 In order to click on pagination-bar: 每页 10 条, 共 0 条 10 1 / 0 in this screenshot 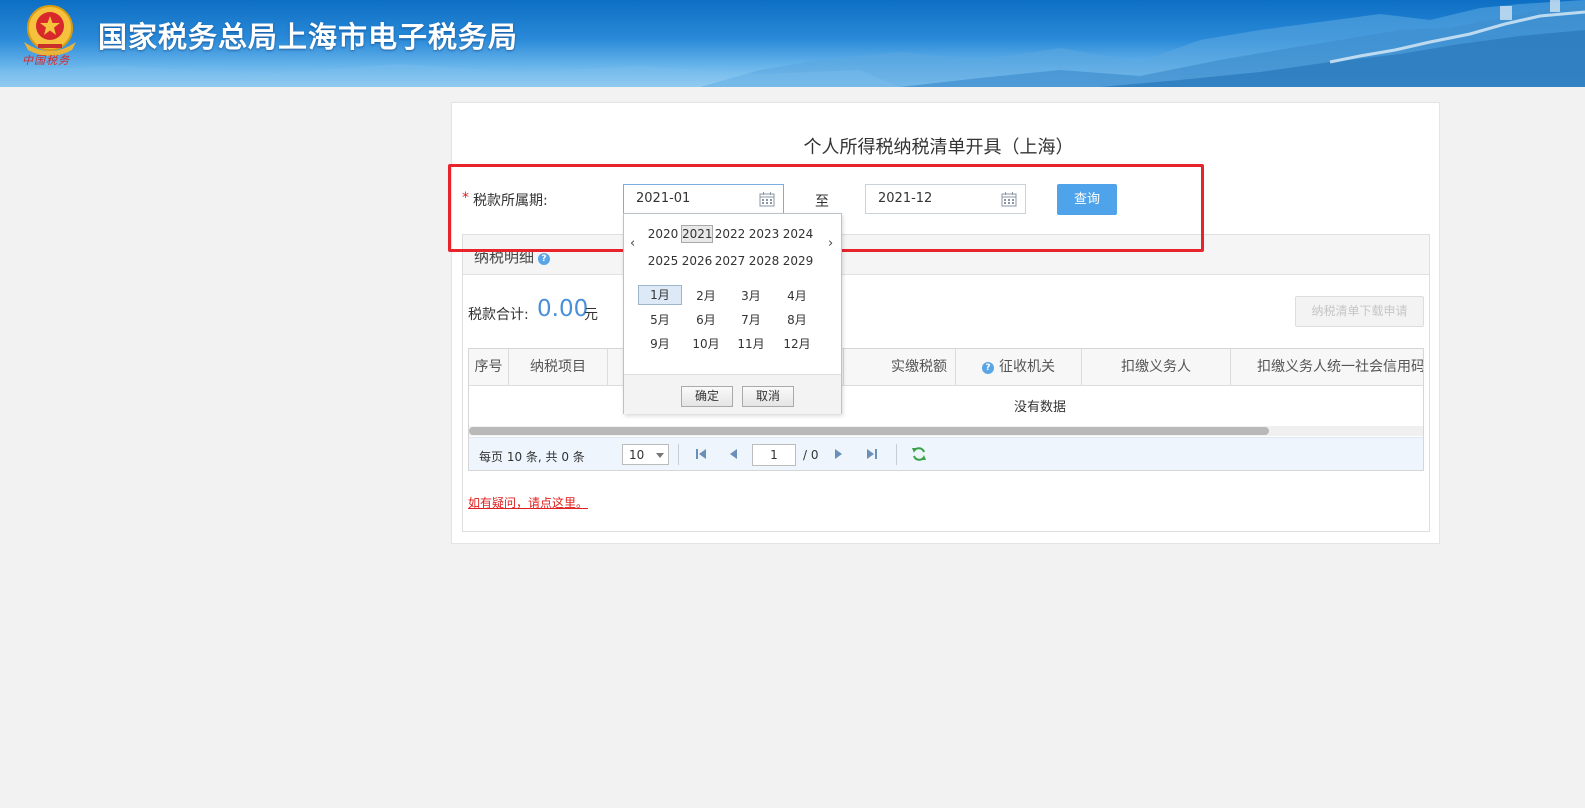, I will do `click(946, 453)`.